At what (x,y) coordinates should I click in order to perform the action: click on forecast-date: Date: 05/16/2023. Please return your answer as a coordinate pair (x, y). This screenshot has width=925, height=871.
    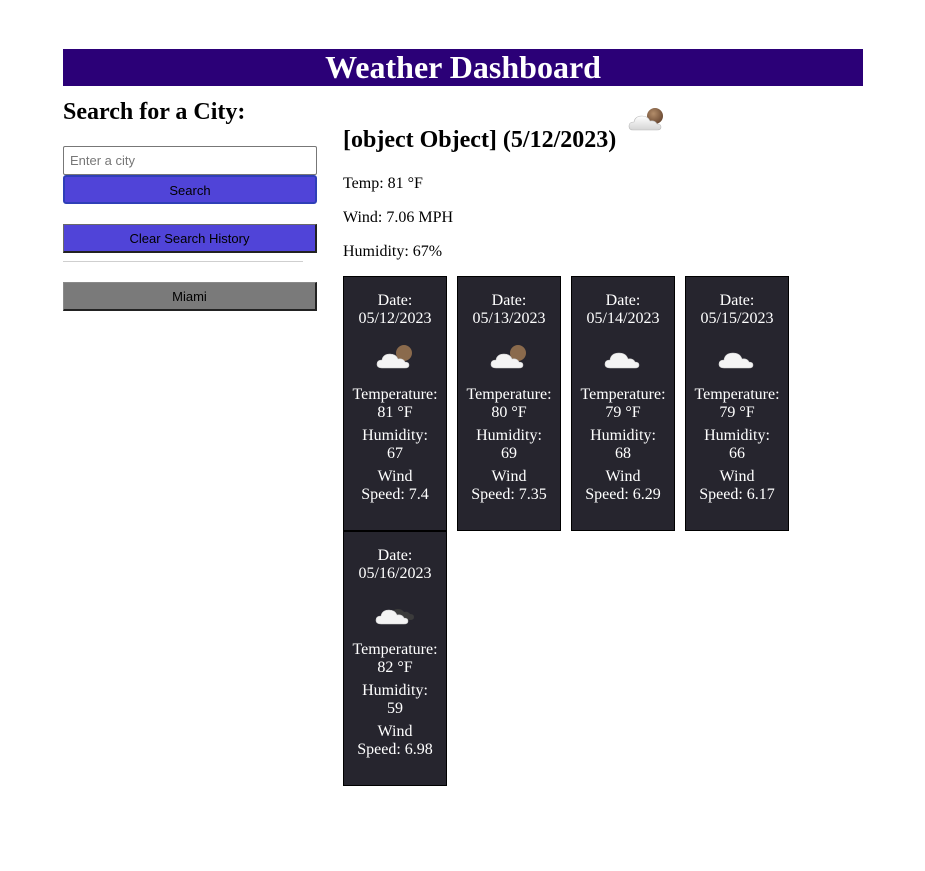
    Looking at the image, I should click on (395, 565).